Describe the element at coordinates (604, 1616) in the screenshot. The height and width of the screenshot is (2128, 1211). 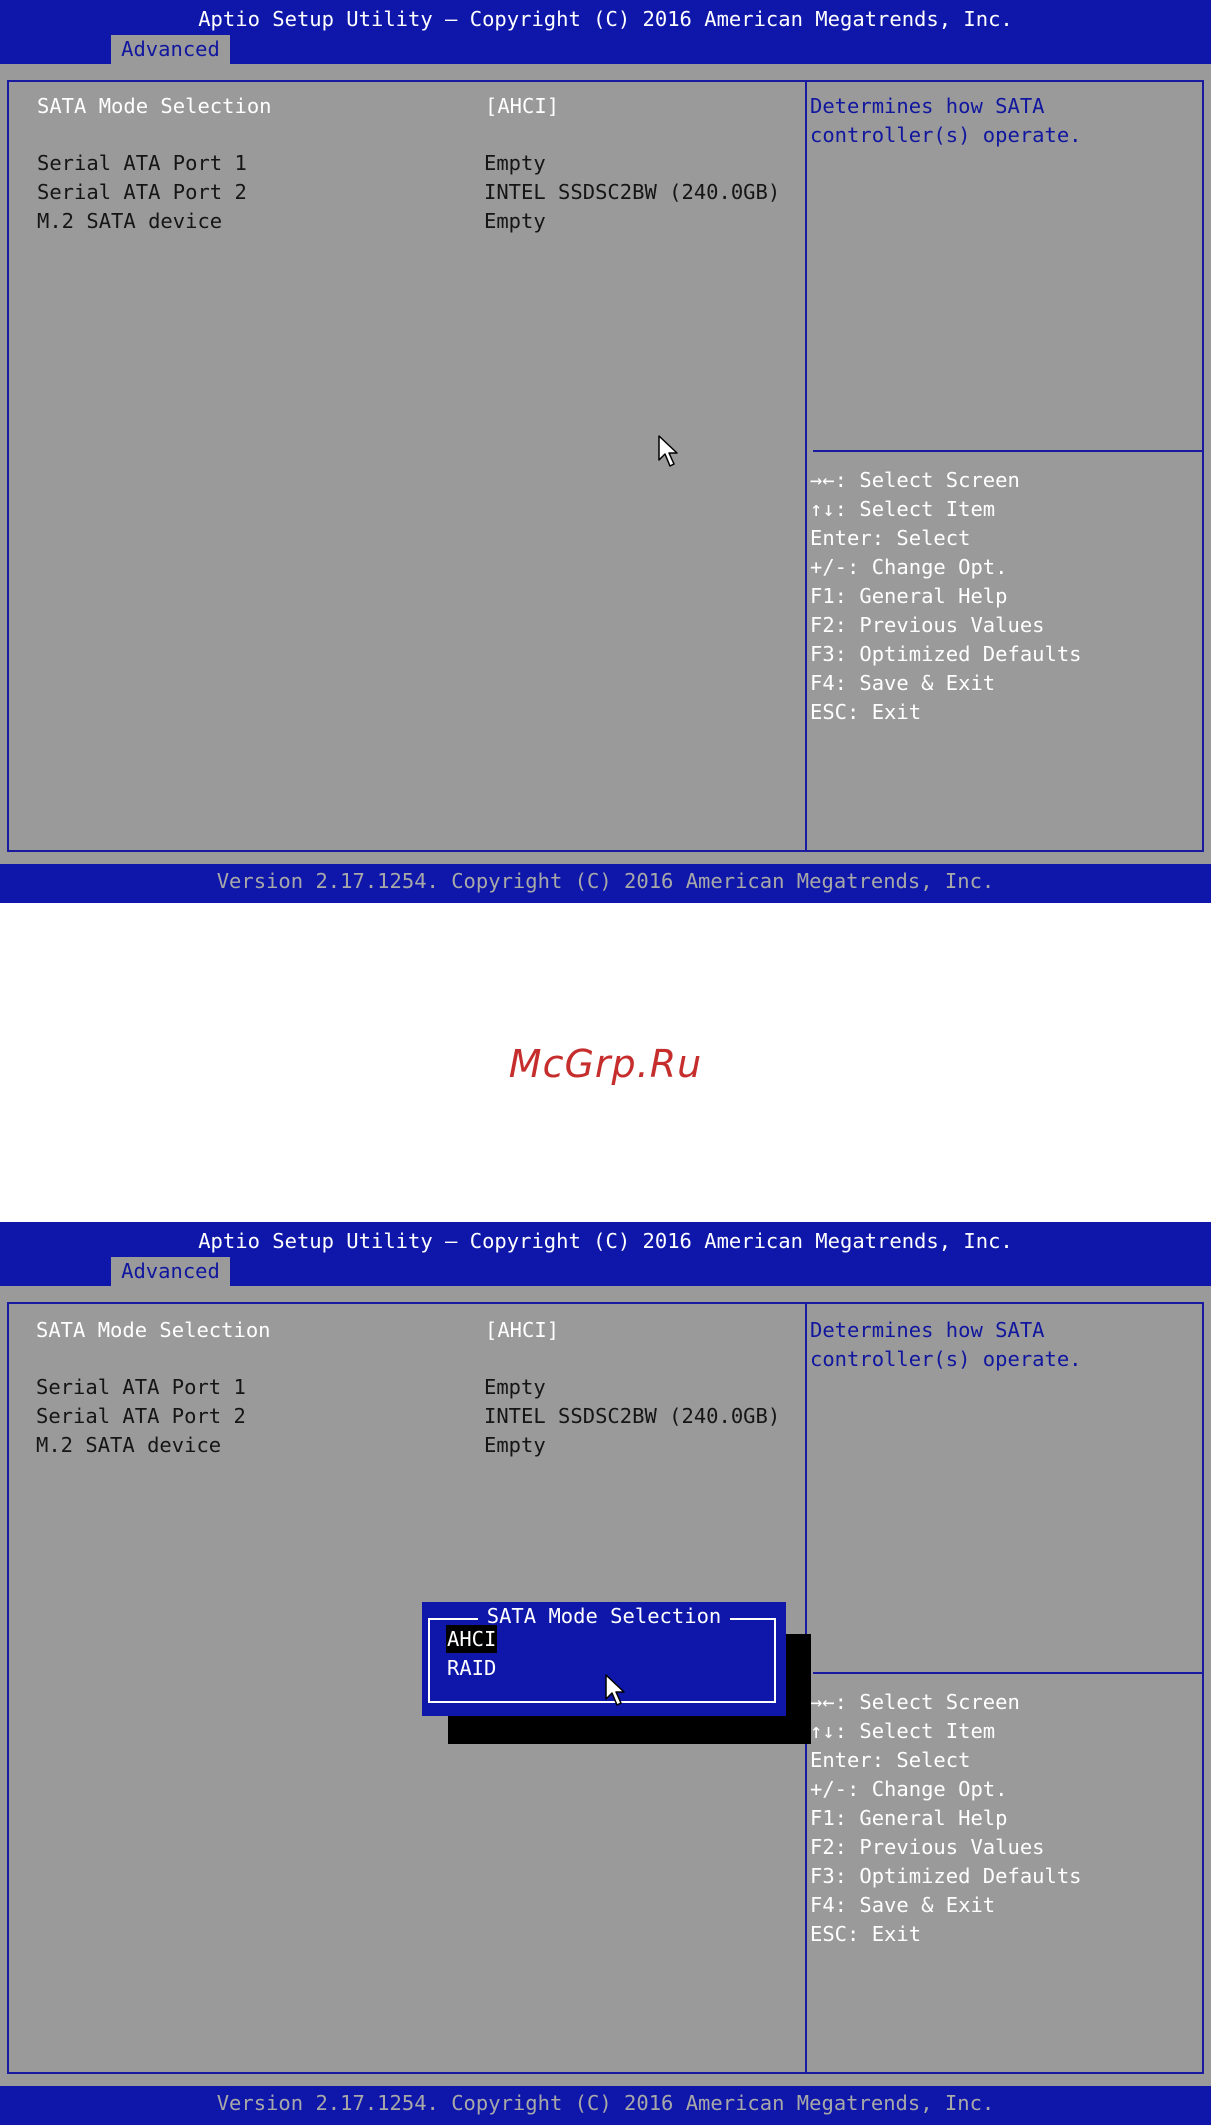
I see `popup-title-text: SATA Mode Selection` at that location.